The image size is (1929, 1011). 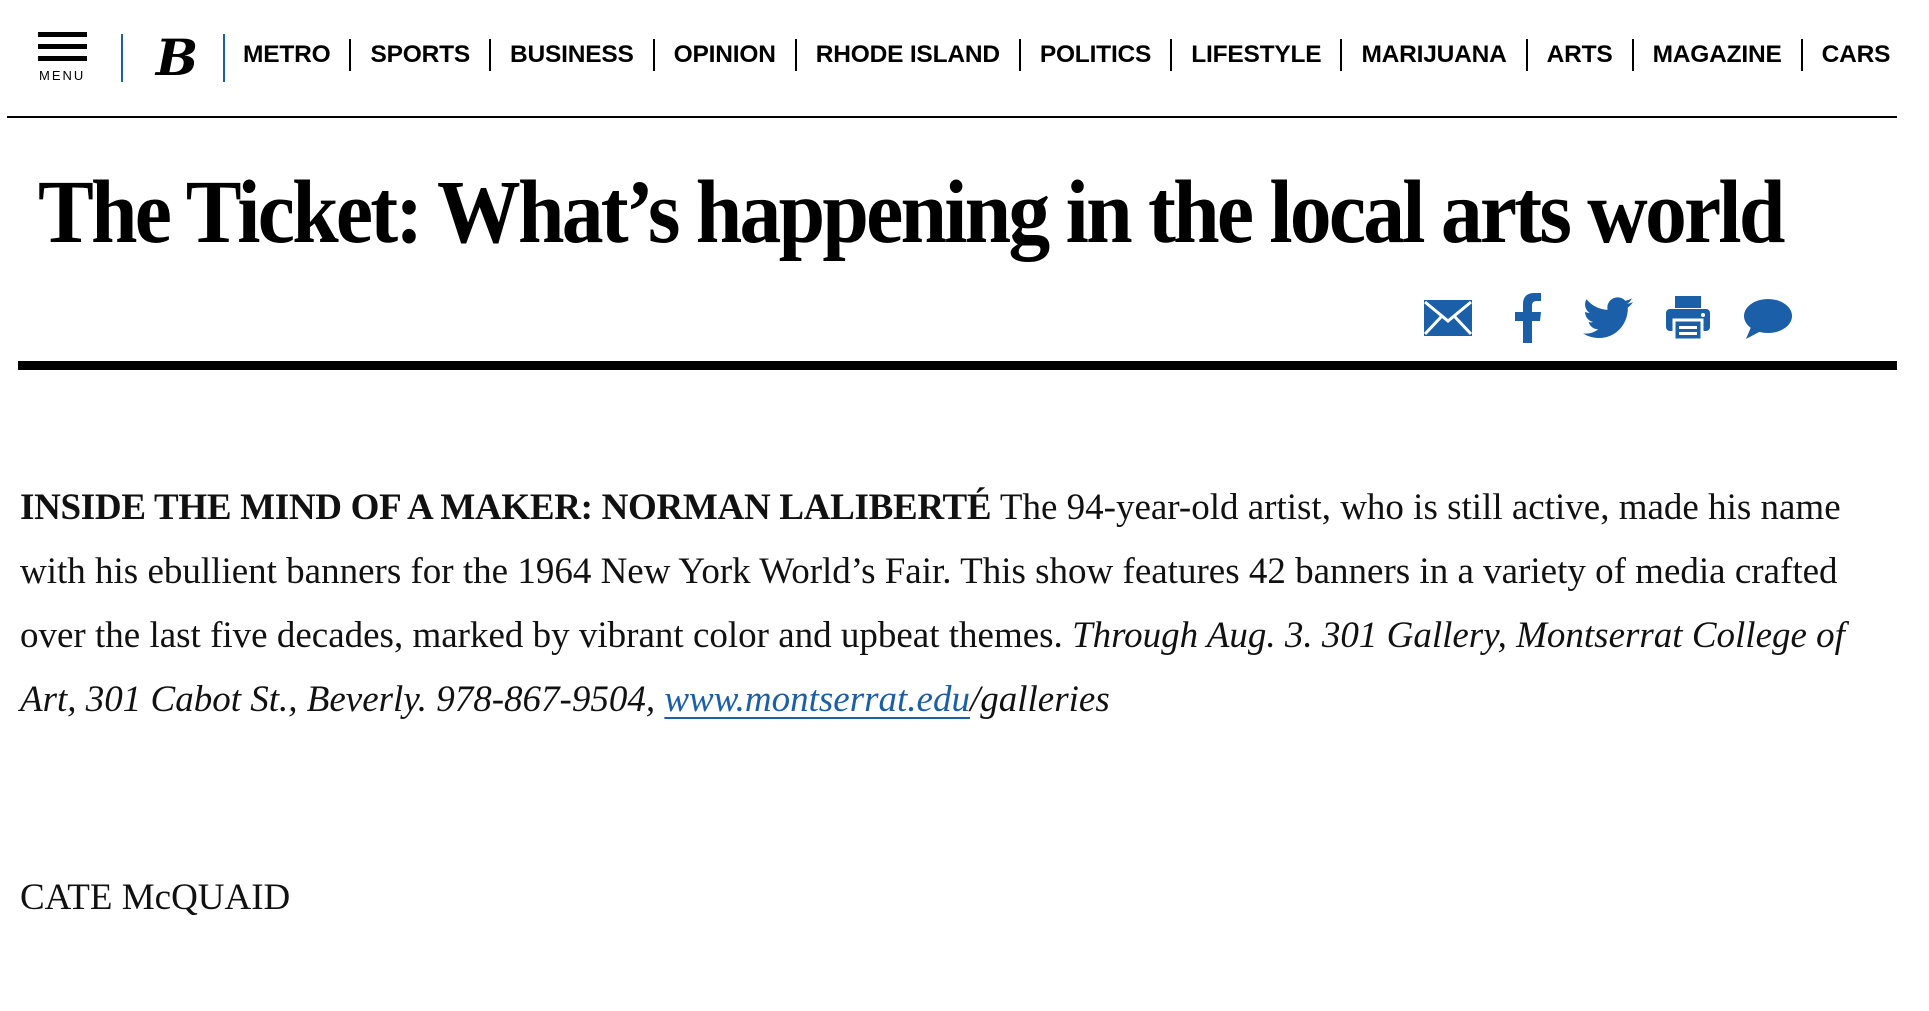 I want to click on email-share-button, so click(x=1448, y=318).